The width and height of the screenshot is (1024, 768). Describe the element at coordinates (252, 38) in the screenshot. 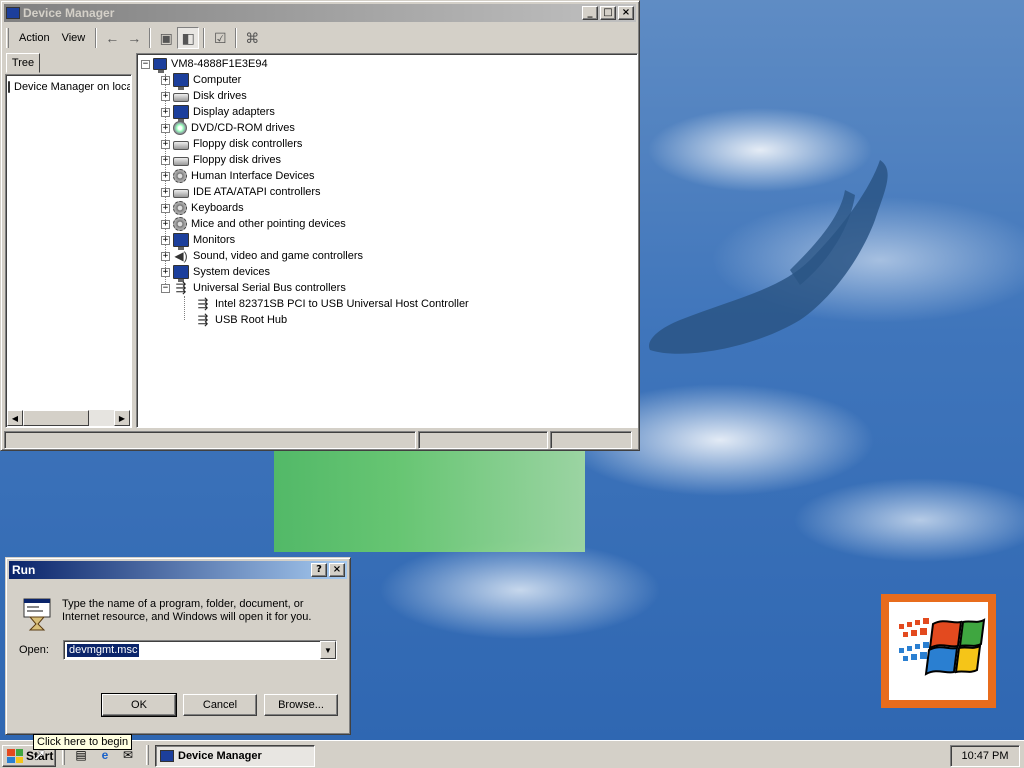

I see `scan-hardware-icon: ⌘` at that location.